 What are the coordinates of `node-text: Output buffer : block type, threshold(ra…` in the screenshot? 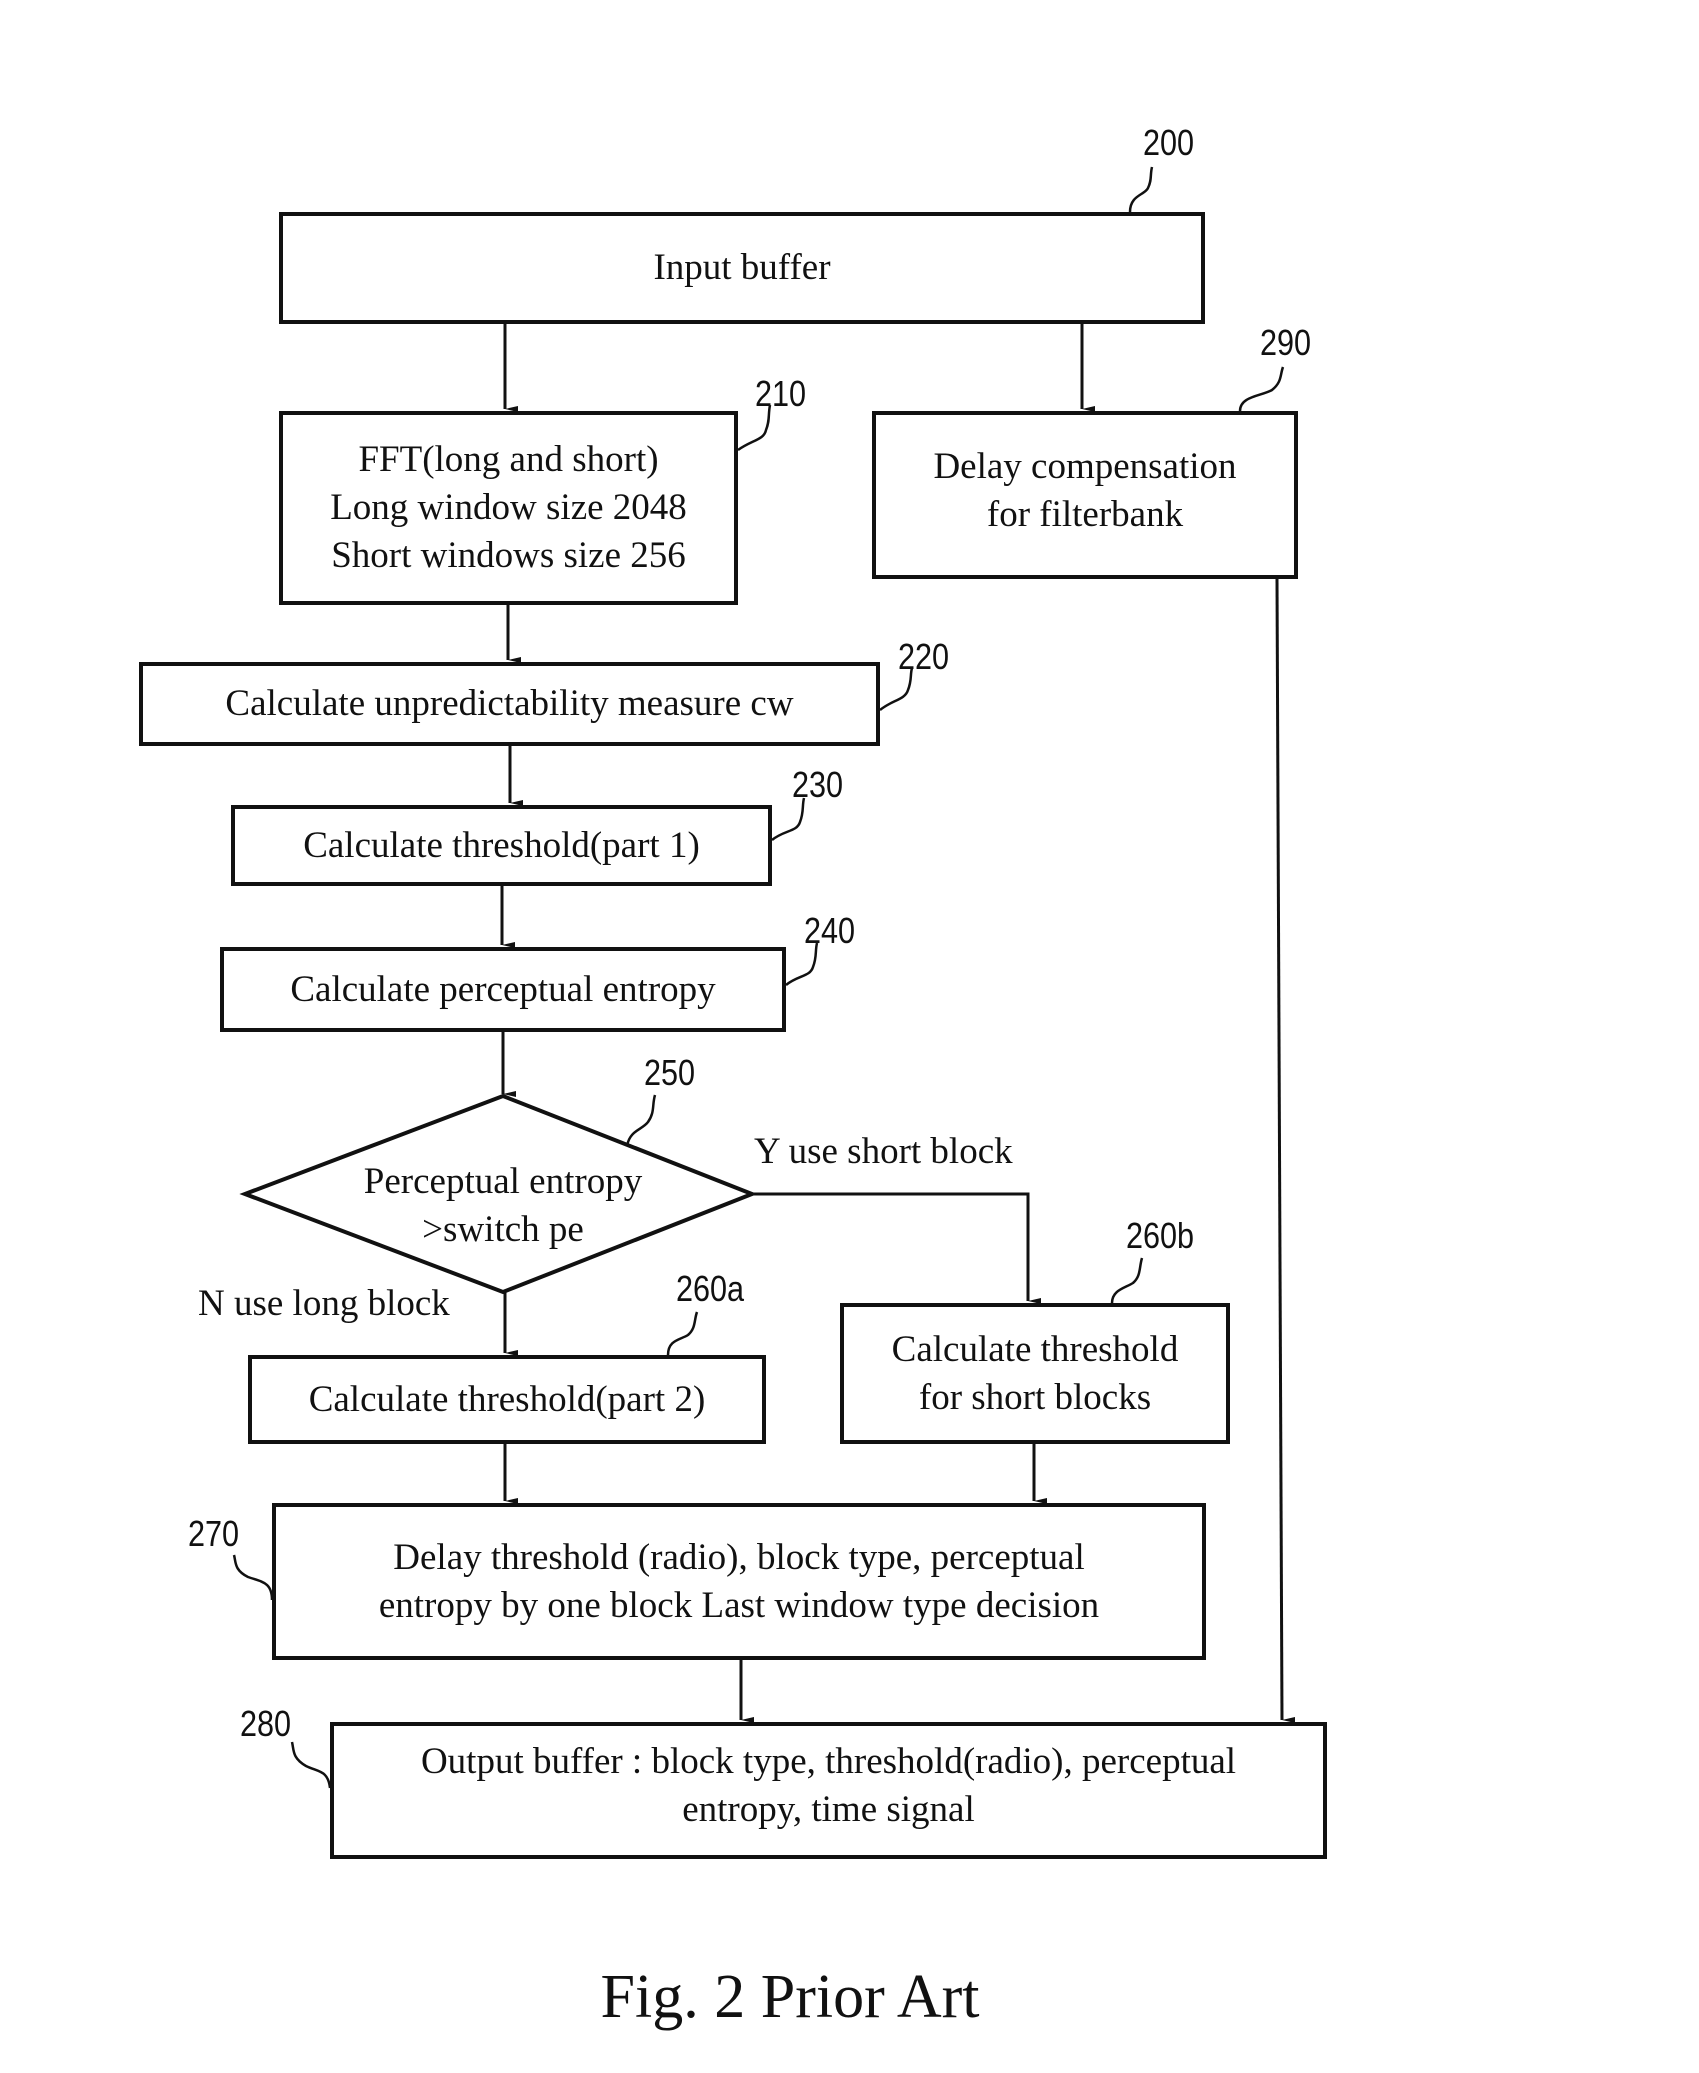 It's located at (828, 1761).